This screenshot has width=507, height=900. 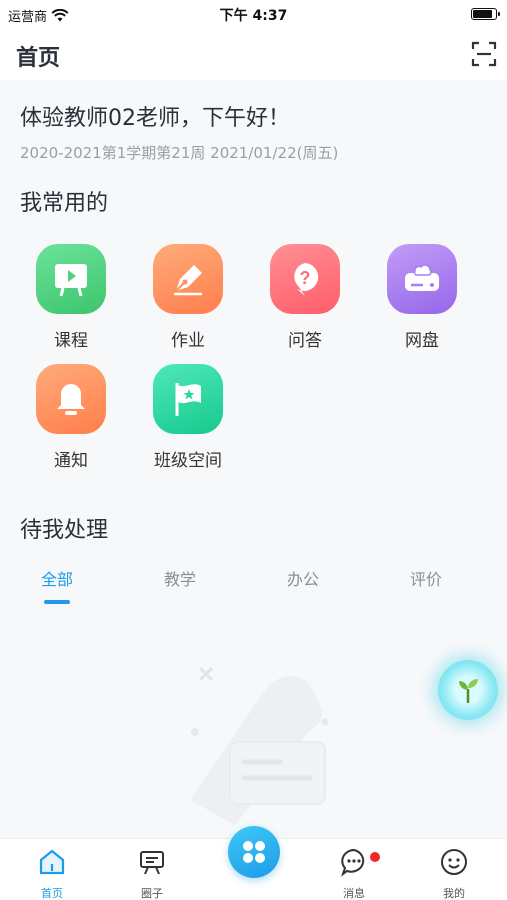 What do you see at coordinates (188, 341) in the screenshot?
I see `app-label: 作业` at bounding box center [188, 341].